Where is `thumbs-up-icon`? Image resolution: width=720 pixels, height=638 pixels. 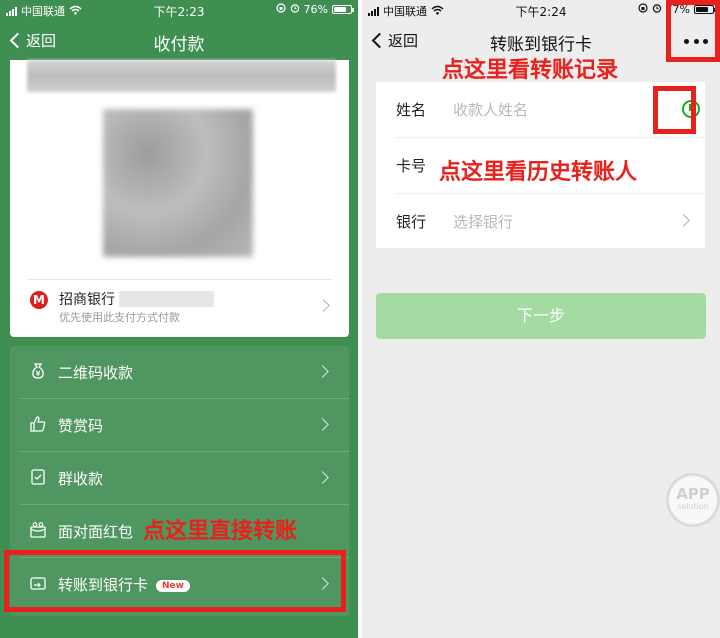 thumbs-up-icon is located at coordinates (38, 424).